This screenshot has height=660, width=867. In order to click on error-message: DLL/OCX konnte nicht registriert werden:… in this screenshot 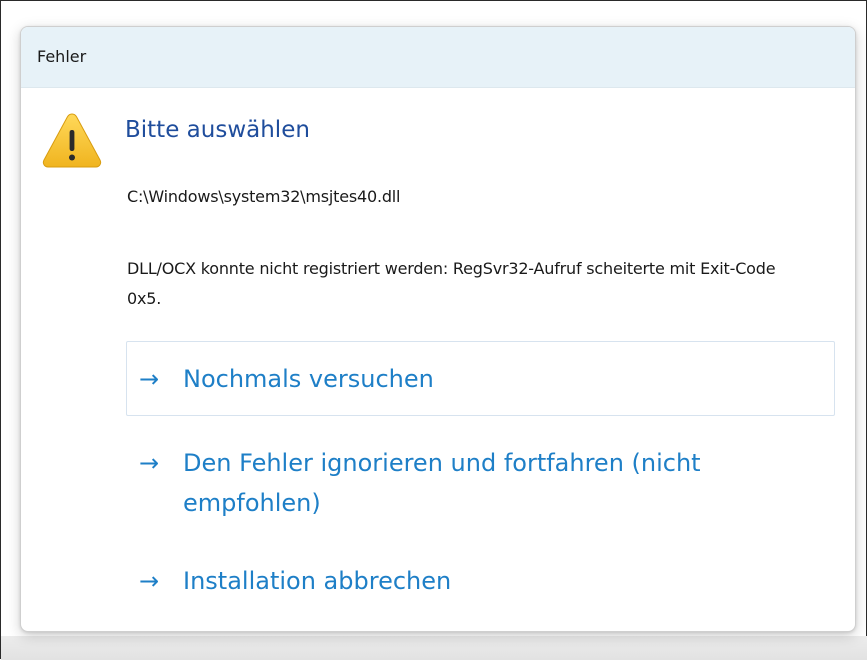, I will do `click(451, 283)`.